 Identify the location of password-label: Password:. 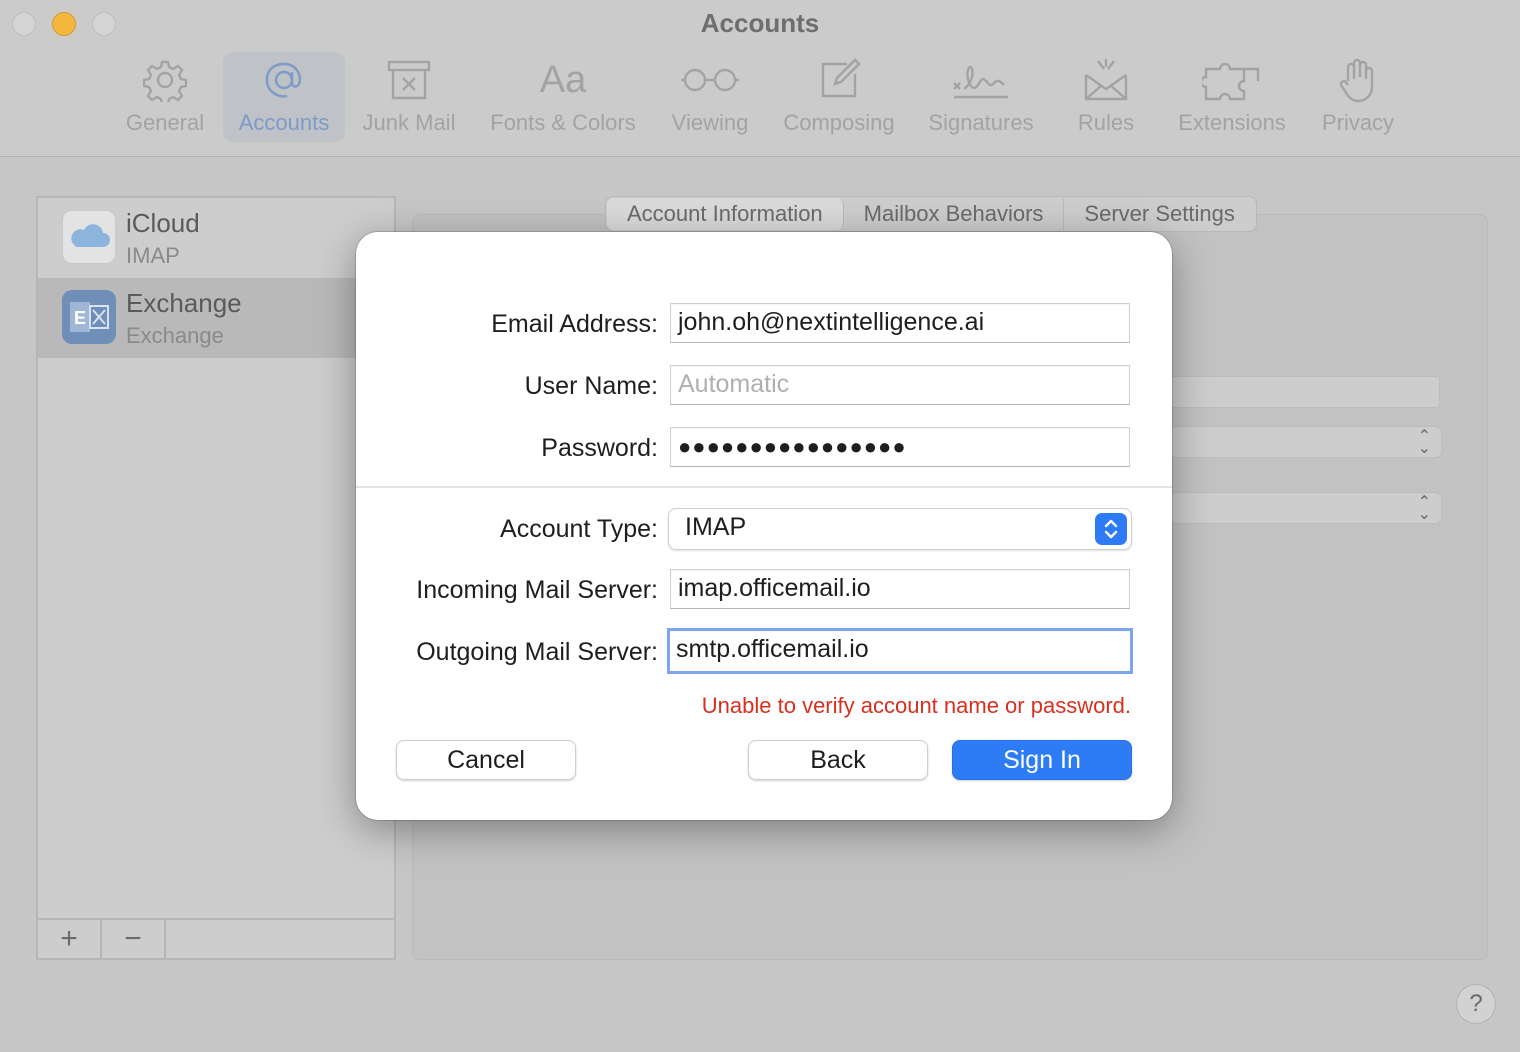
(599, 448).